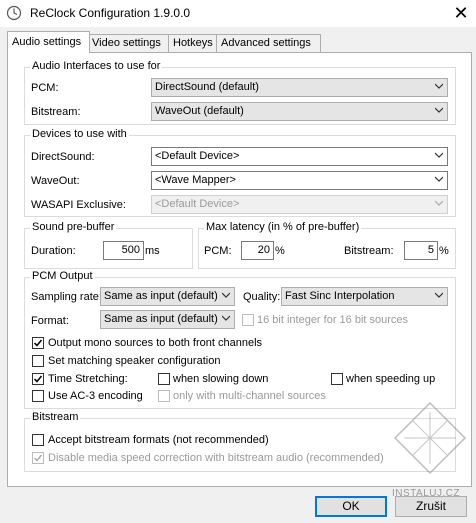  What do you see at coordinates (461, 13) in the screenshot?
I see `close-button: ✕` at bounding box center [461, 13].